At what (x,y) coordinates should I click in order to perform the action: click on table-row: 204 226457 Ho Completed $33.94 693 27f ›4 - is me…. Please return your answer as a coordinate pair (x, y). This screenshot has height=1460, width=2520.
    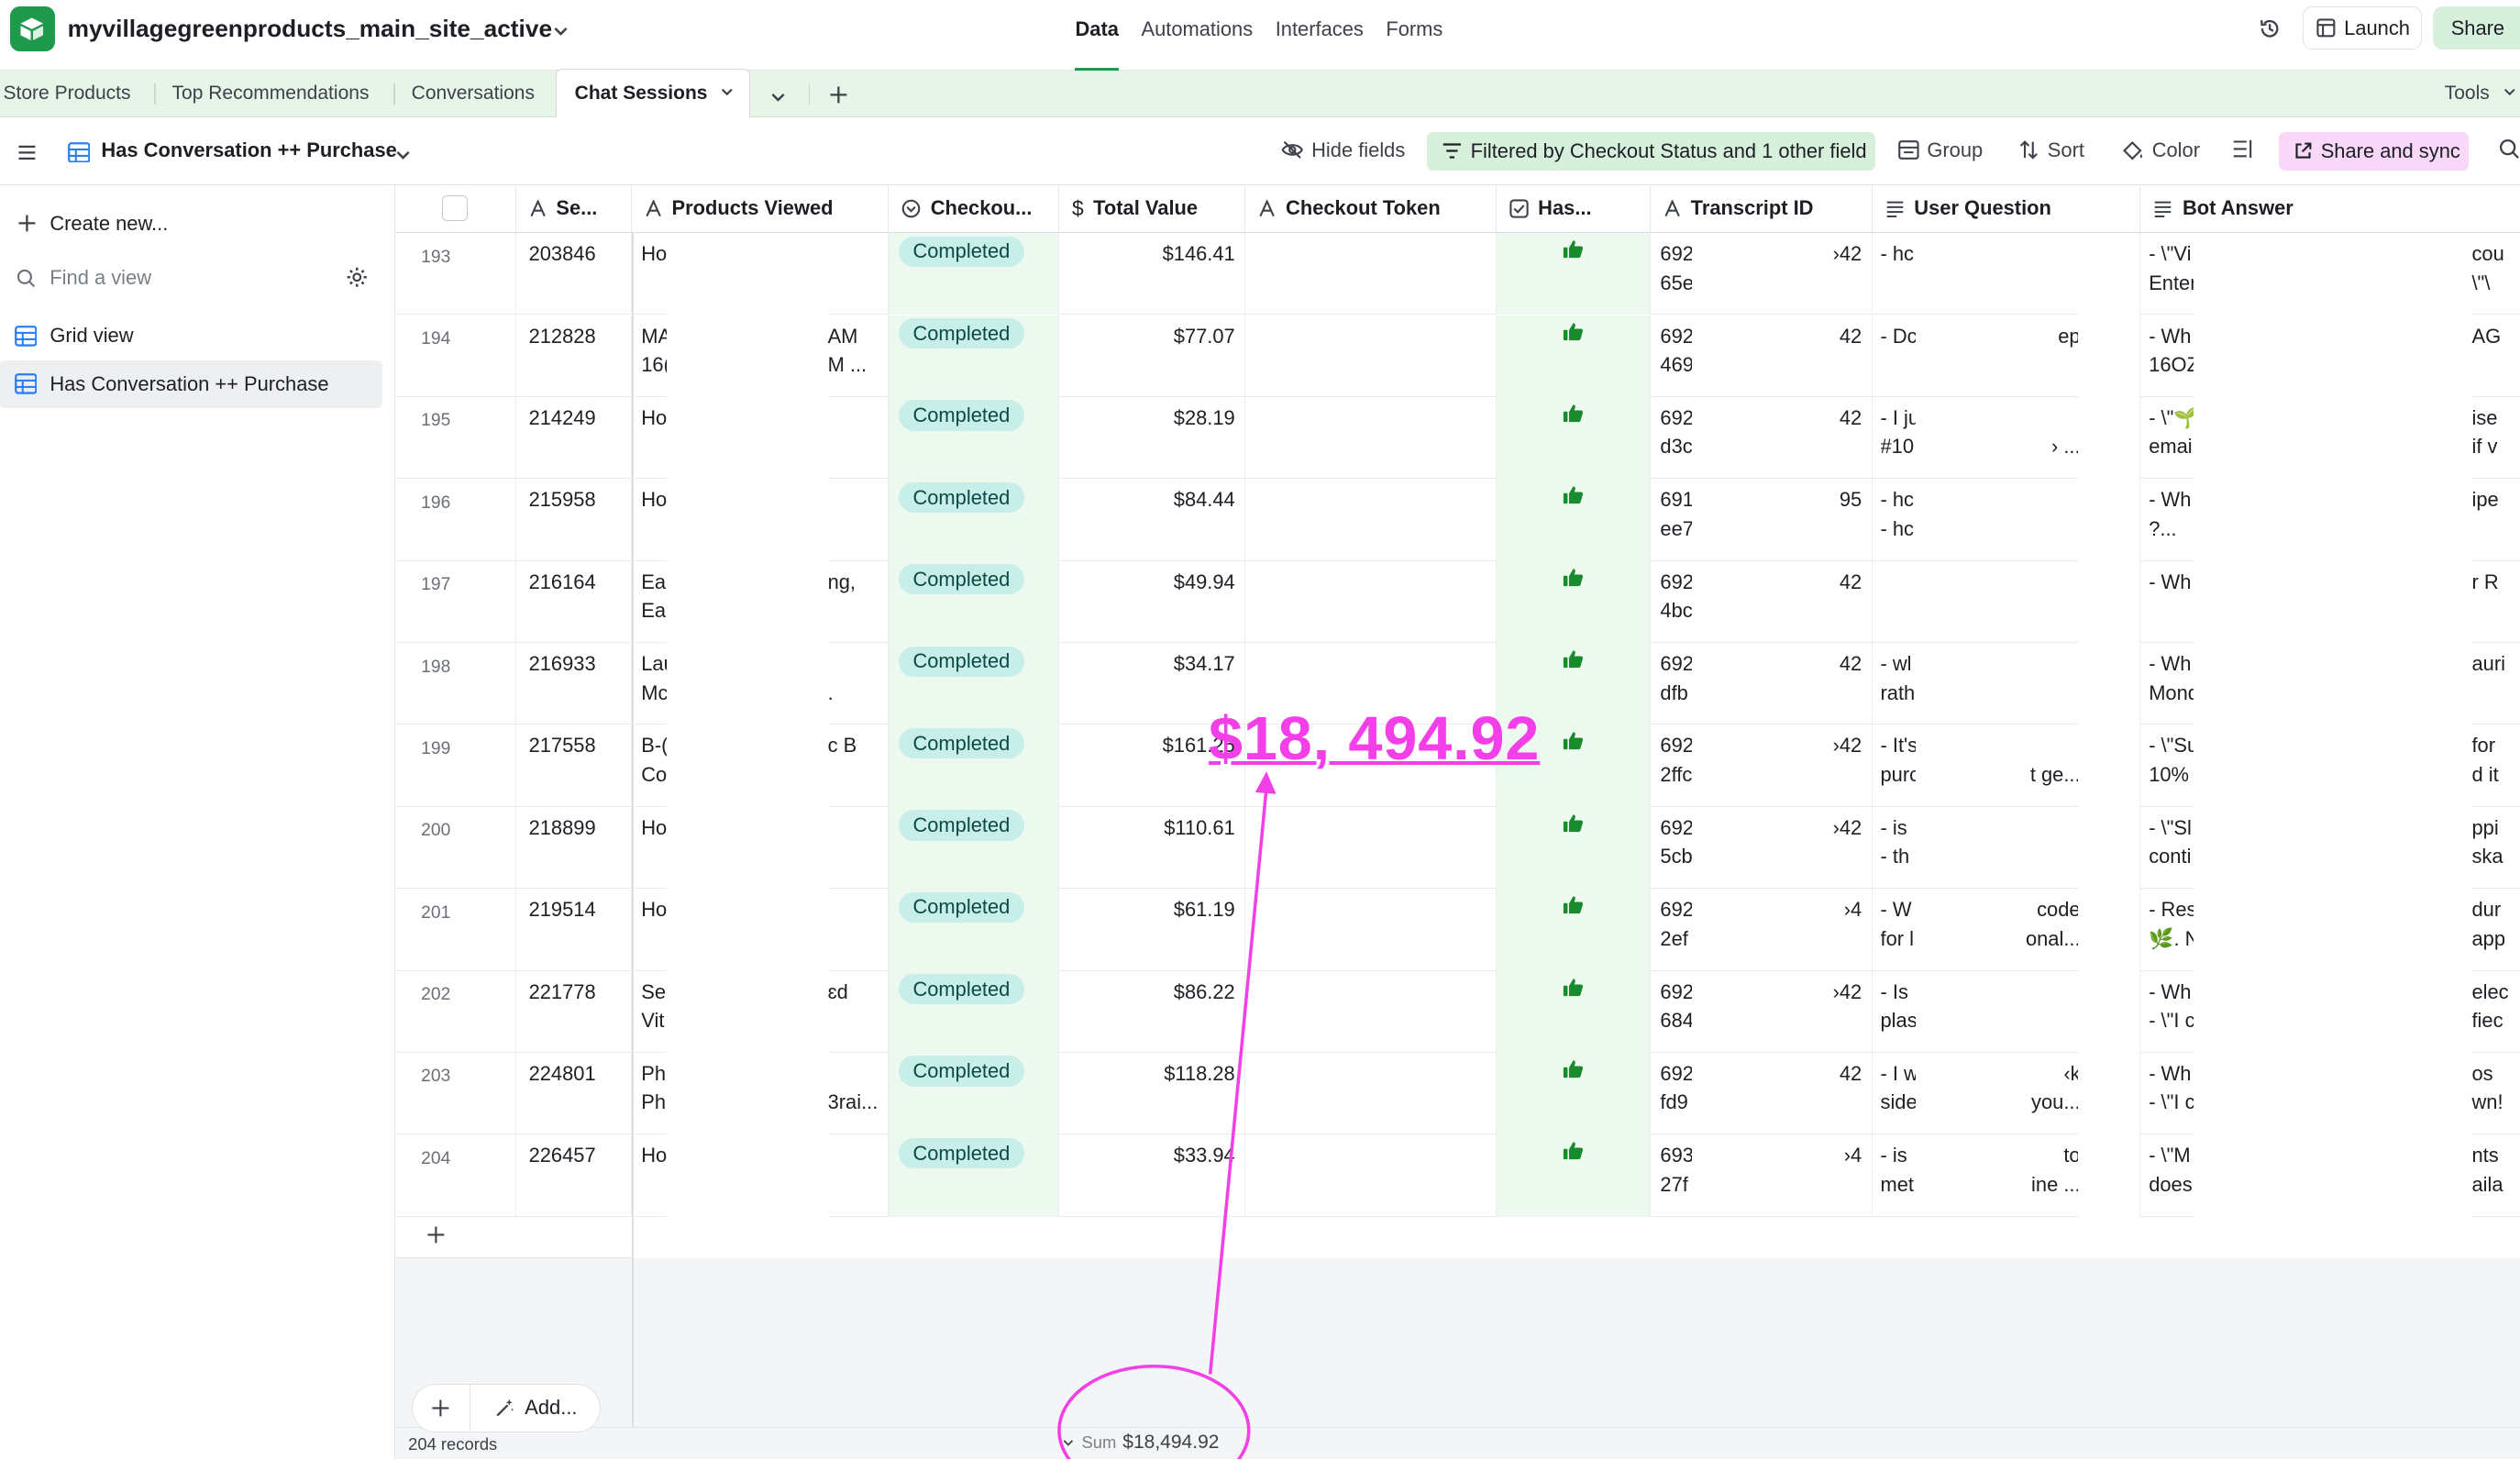
    Looking at the image, I should click on (1457, 1175).